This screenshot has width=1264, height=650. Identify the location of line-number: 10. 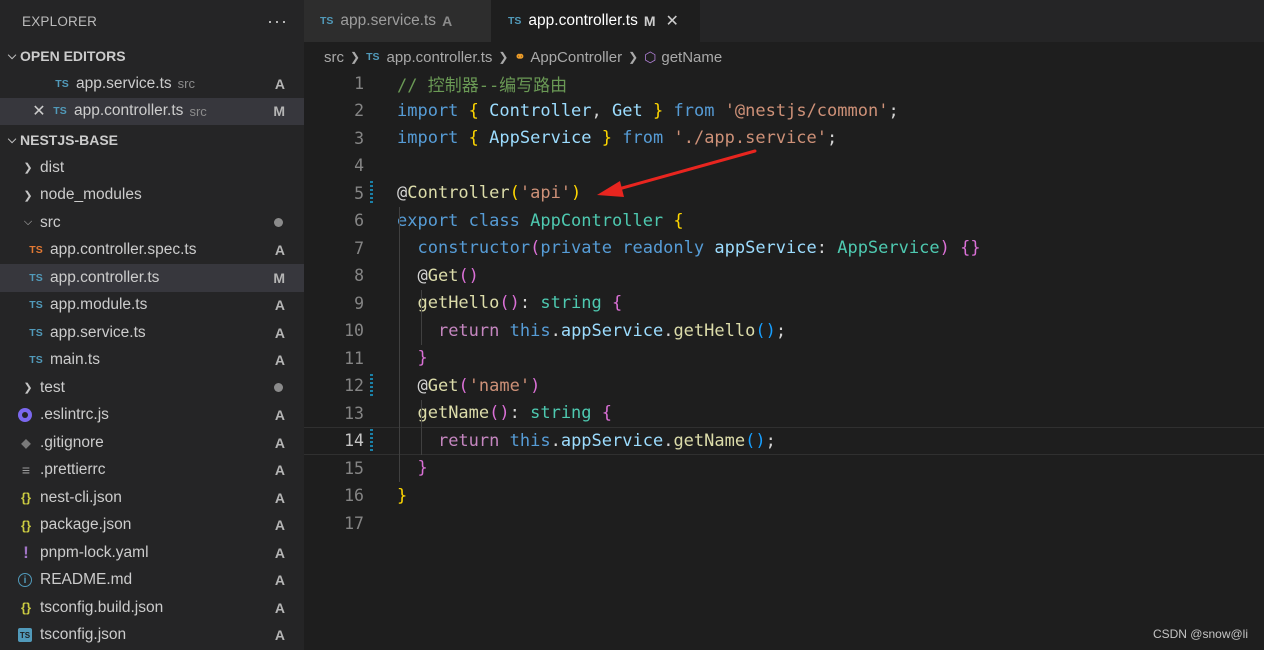
(354, 331).